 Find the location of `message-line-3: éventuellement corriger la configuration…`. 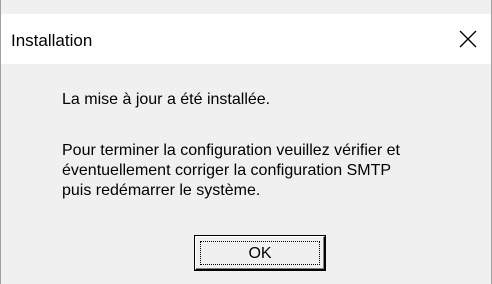

message-line-3: éventuellement corriger la configuration… is located at coordinates (227, 170).